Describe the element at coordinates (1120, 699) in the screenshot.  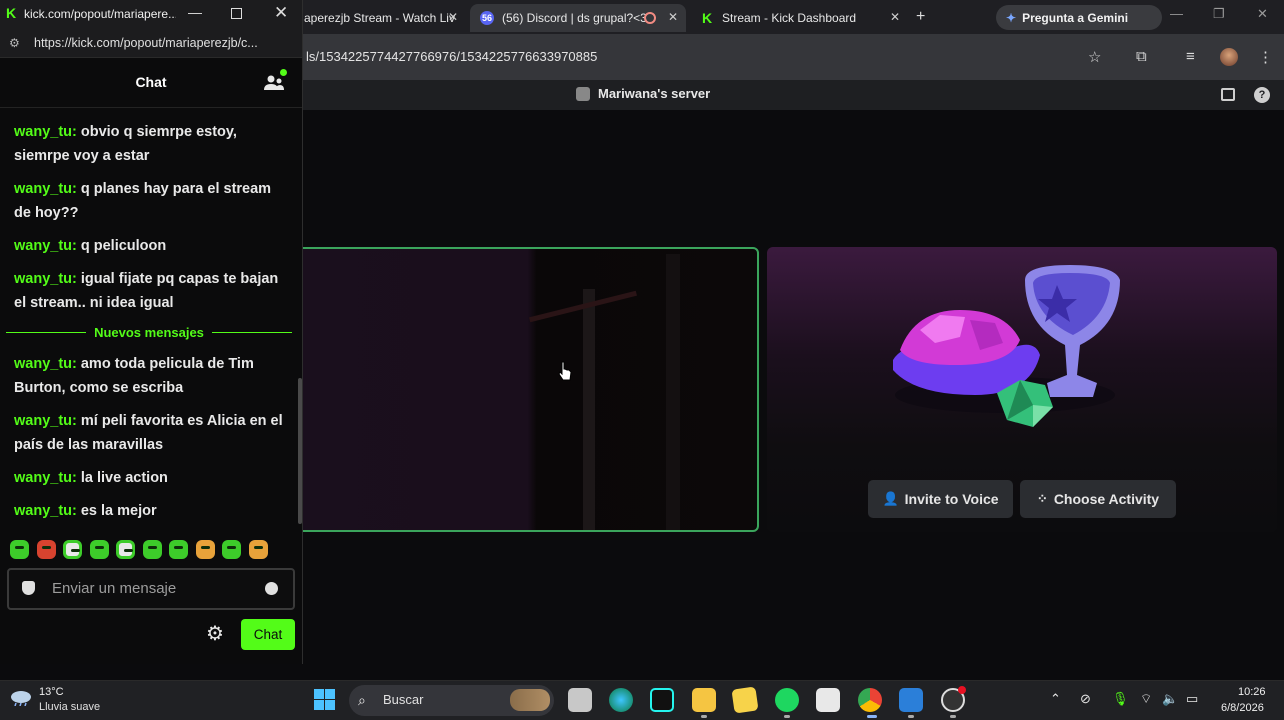
I see `microphone-icon: 🎙` at that location.